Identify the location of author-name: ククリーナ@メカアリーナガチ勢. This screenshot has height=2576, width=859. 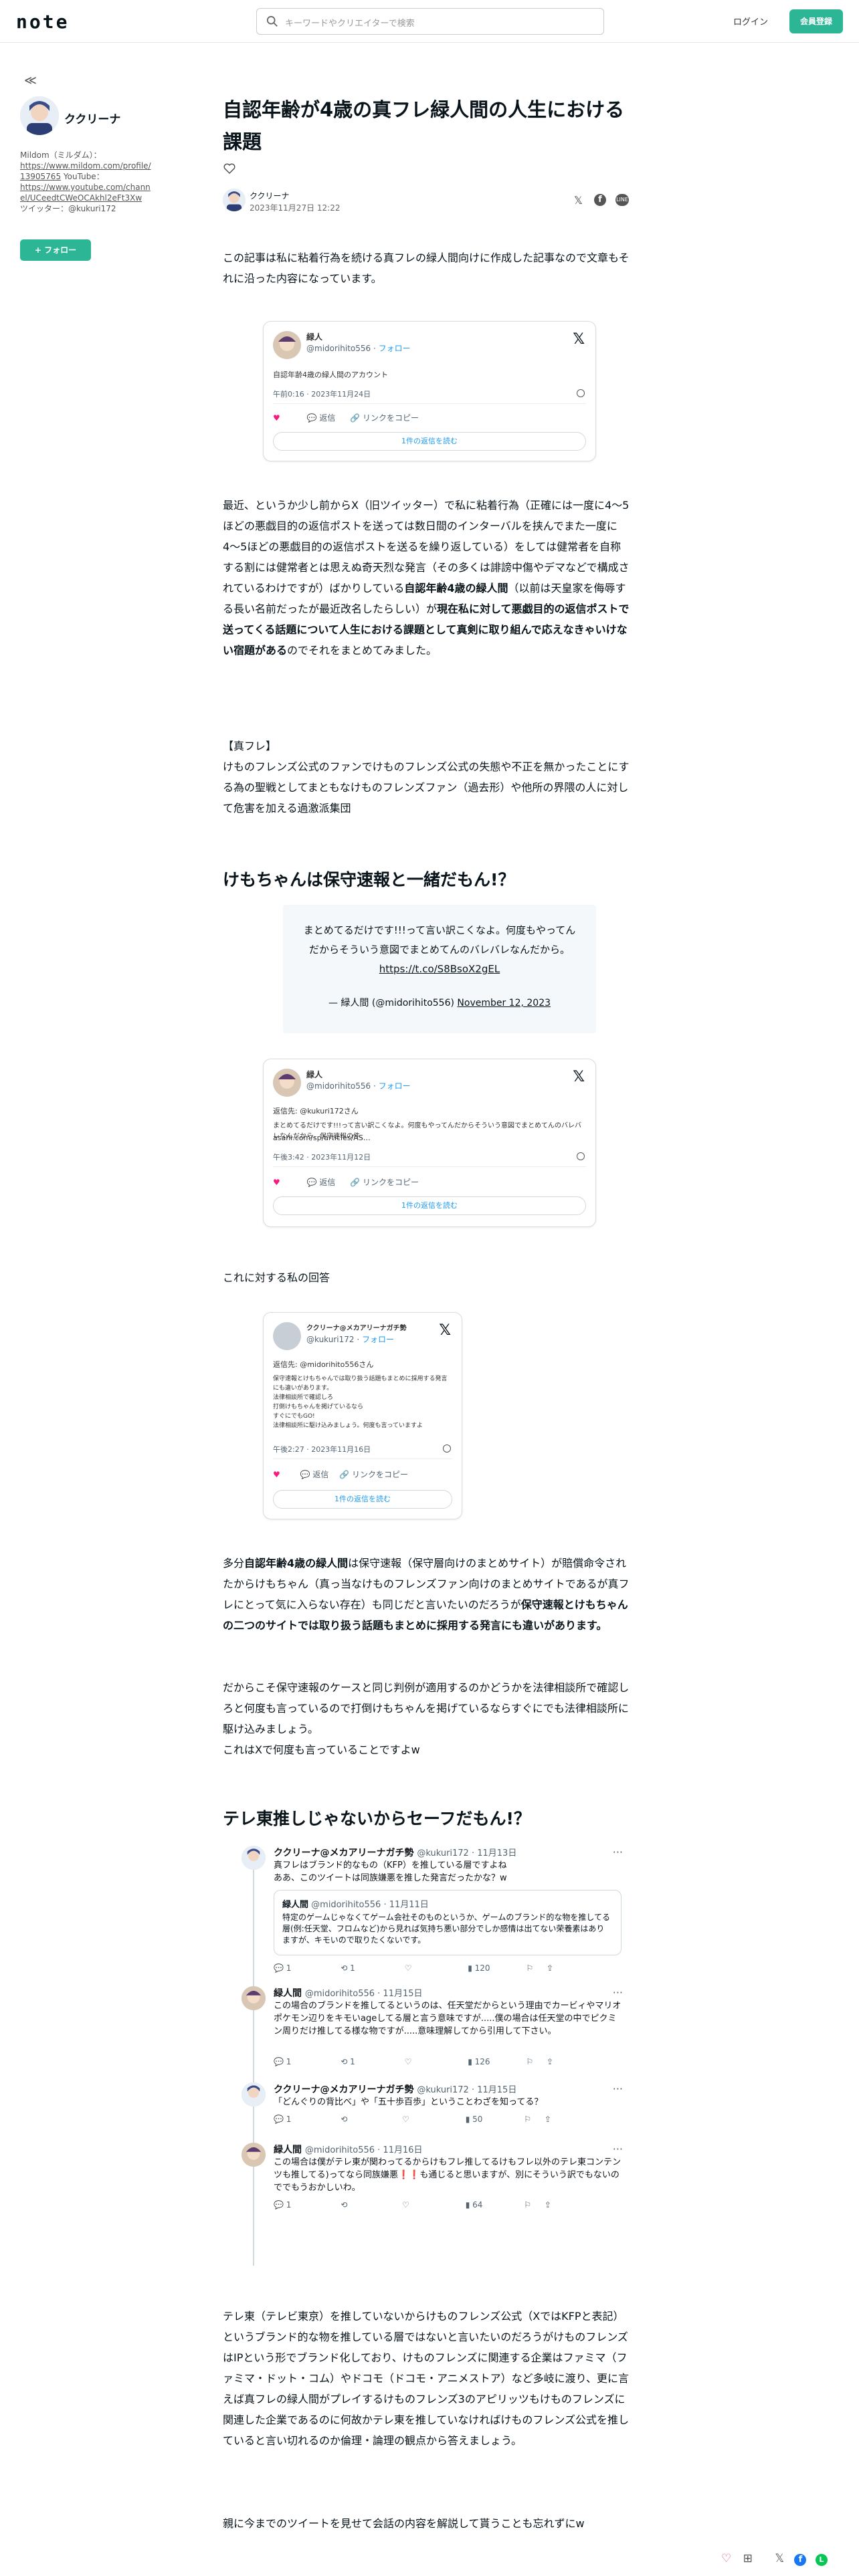
(344, 2090).